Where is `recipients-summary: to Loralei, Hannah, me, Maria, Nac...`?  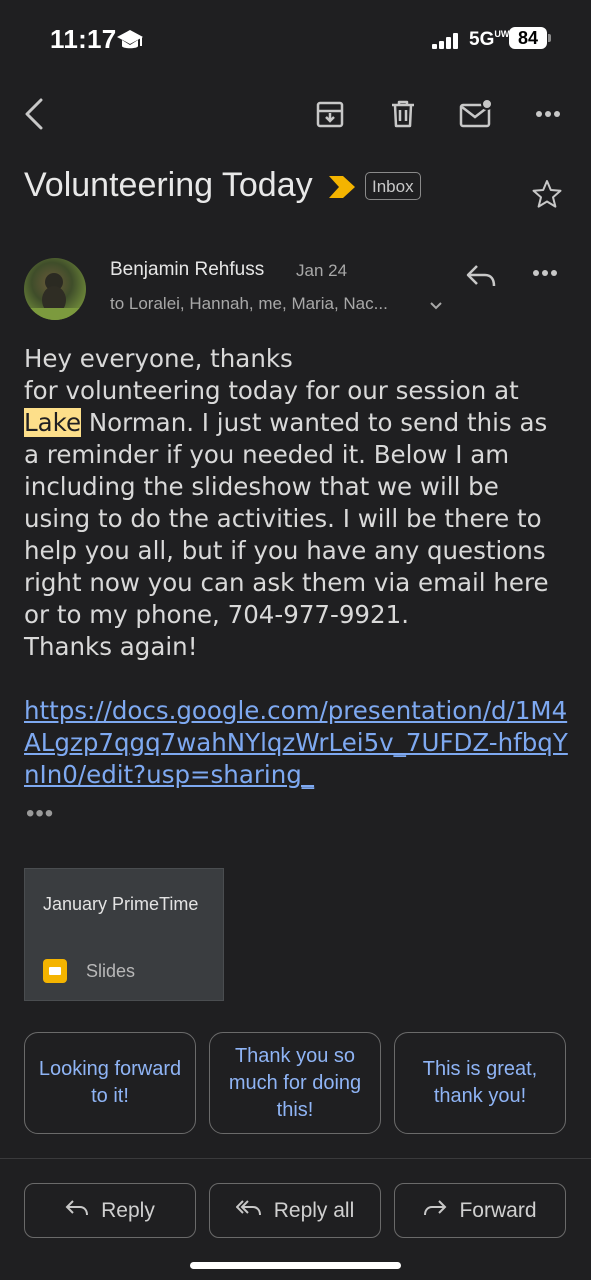 recipients-summary: to Loralei, Hannah, me, Maria, Nac... is located at coordinates (249, 304).